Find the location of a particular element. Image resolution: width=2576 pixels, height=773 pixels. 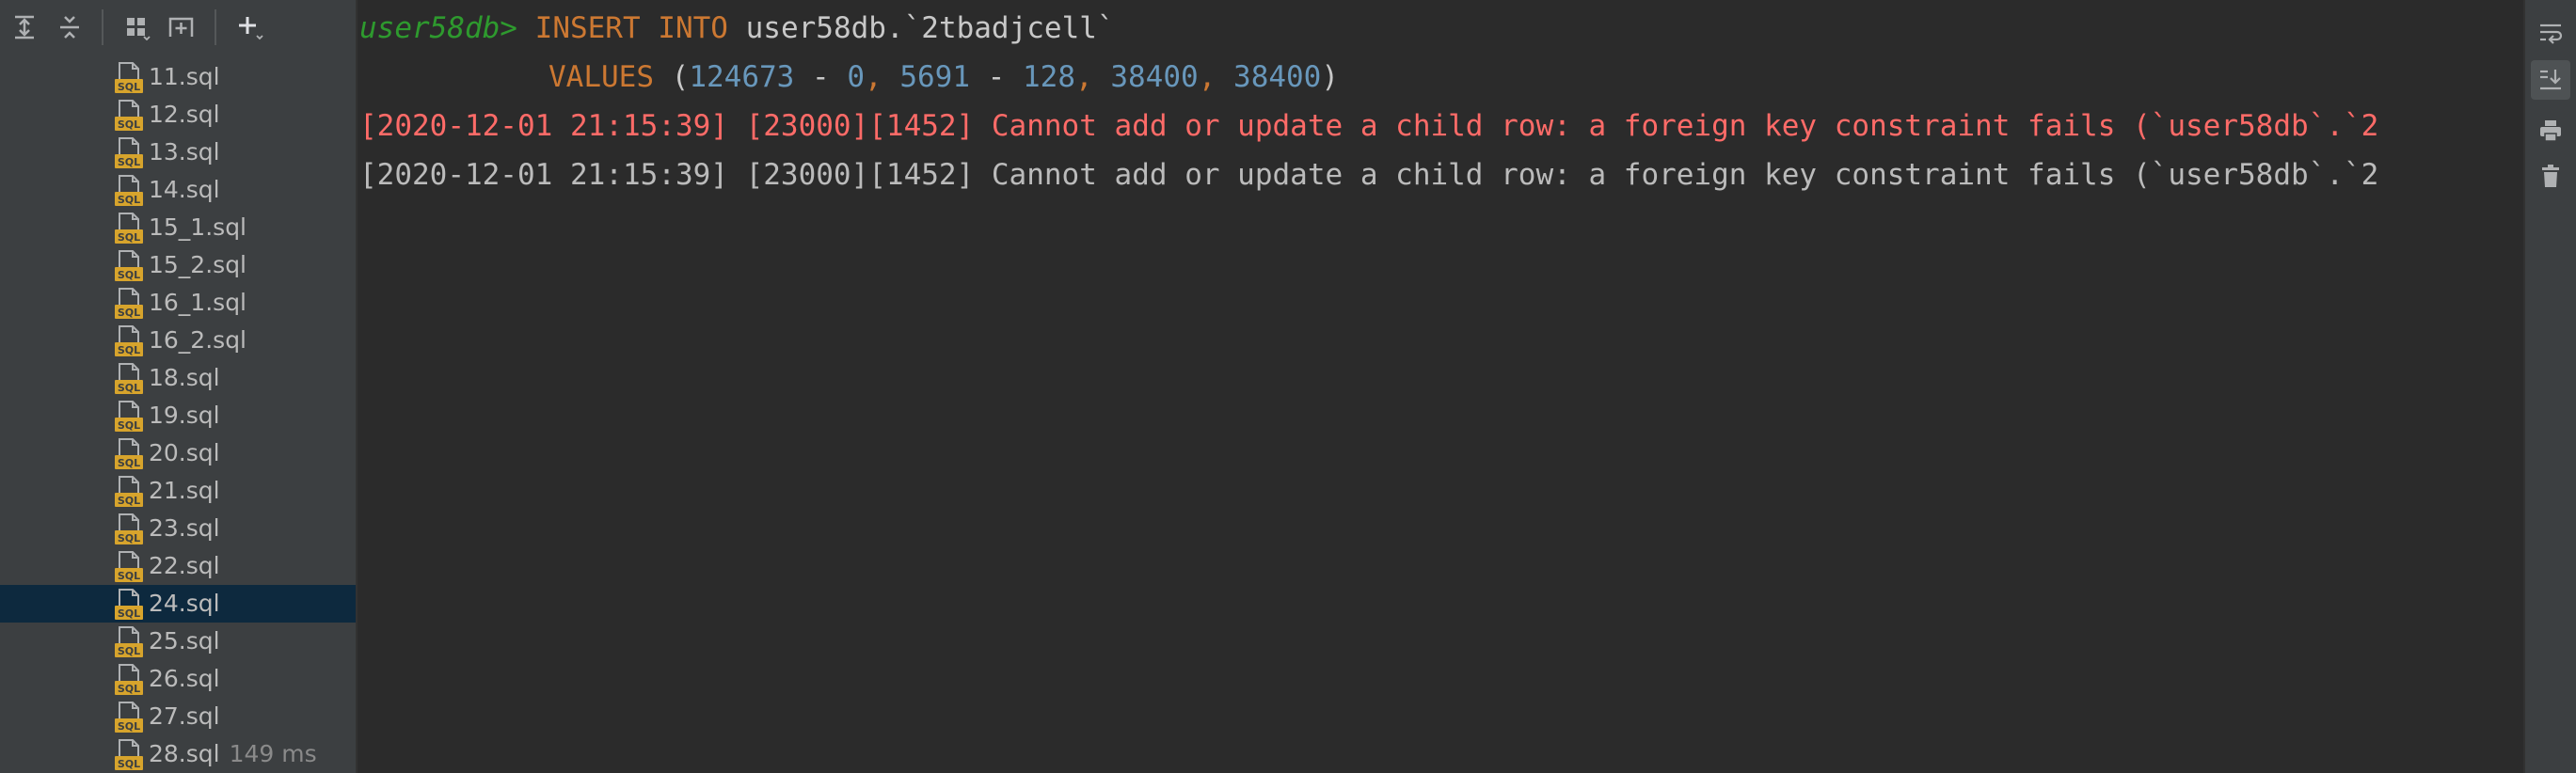

file-tree-item: SQL 23.sql is located at coordinates (178, 528).